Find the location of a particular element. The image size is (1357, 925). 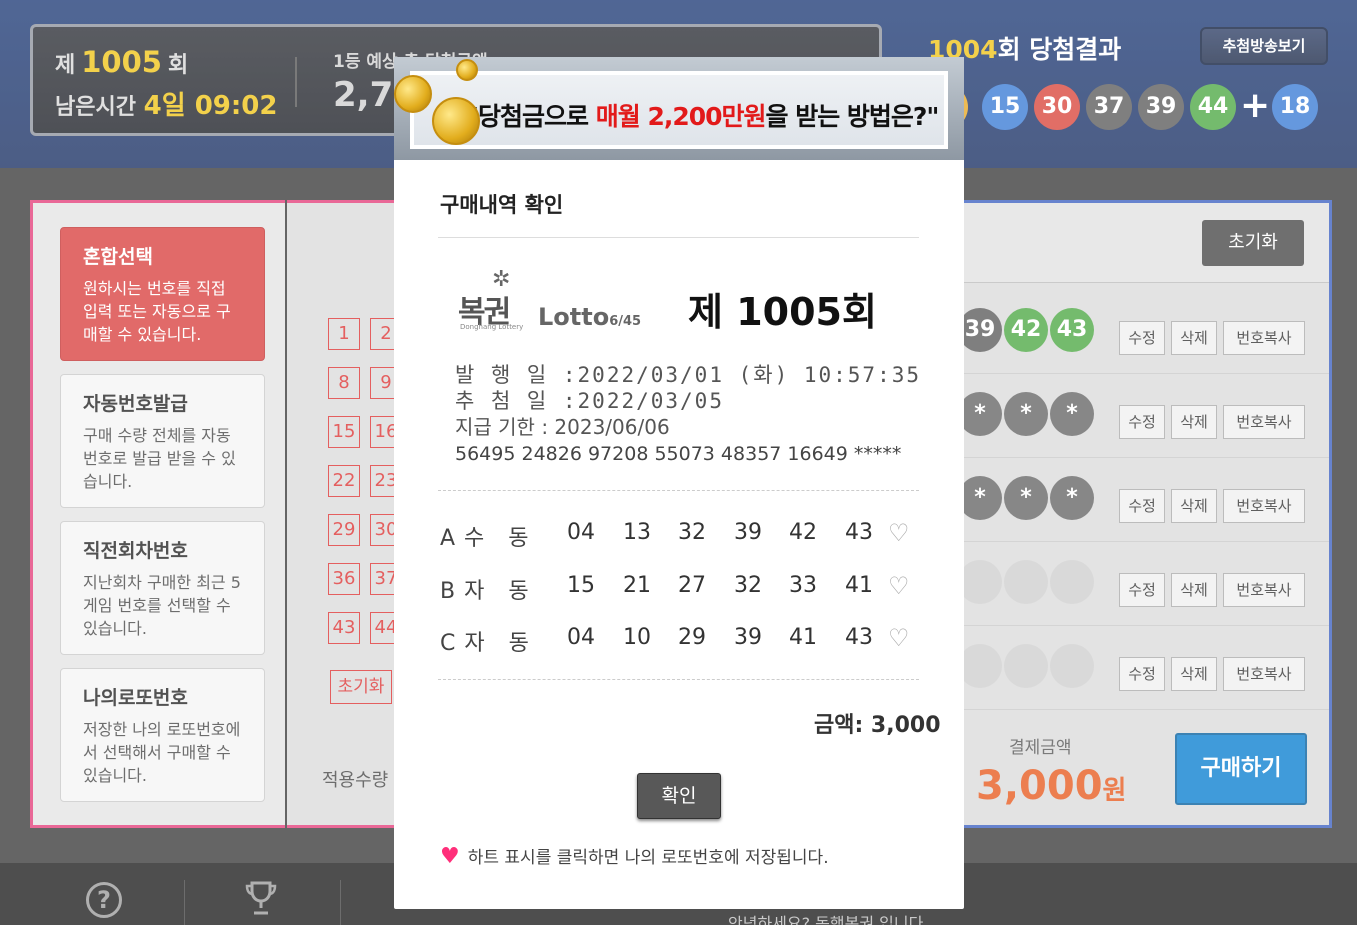

line-number: 15 is located at coordinates (581, 585).